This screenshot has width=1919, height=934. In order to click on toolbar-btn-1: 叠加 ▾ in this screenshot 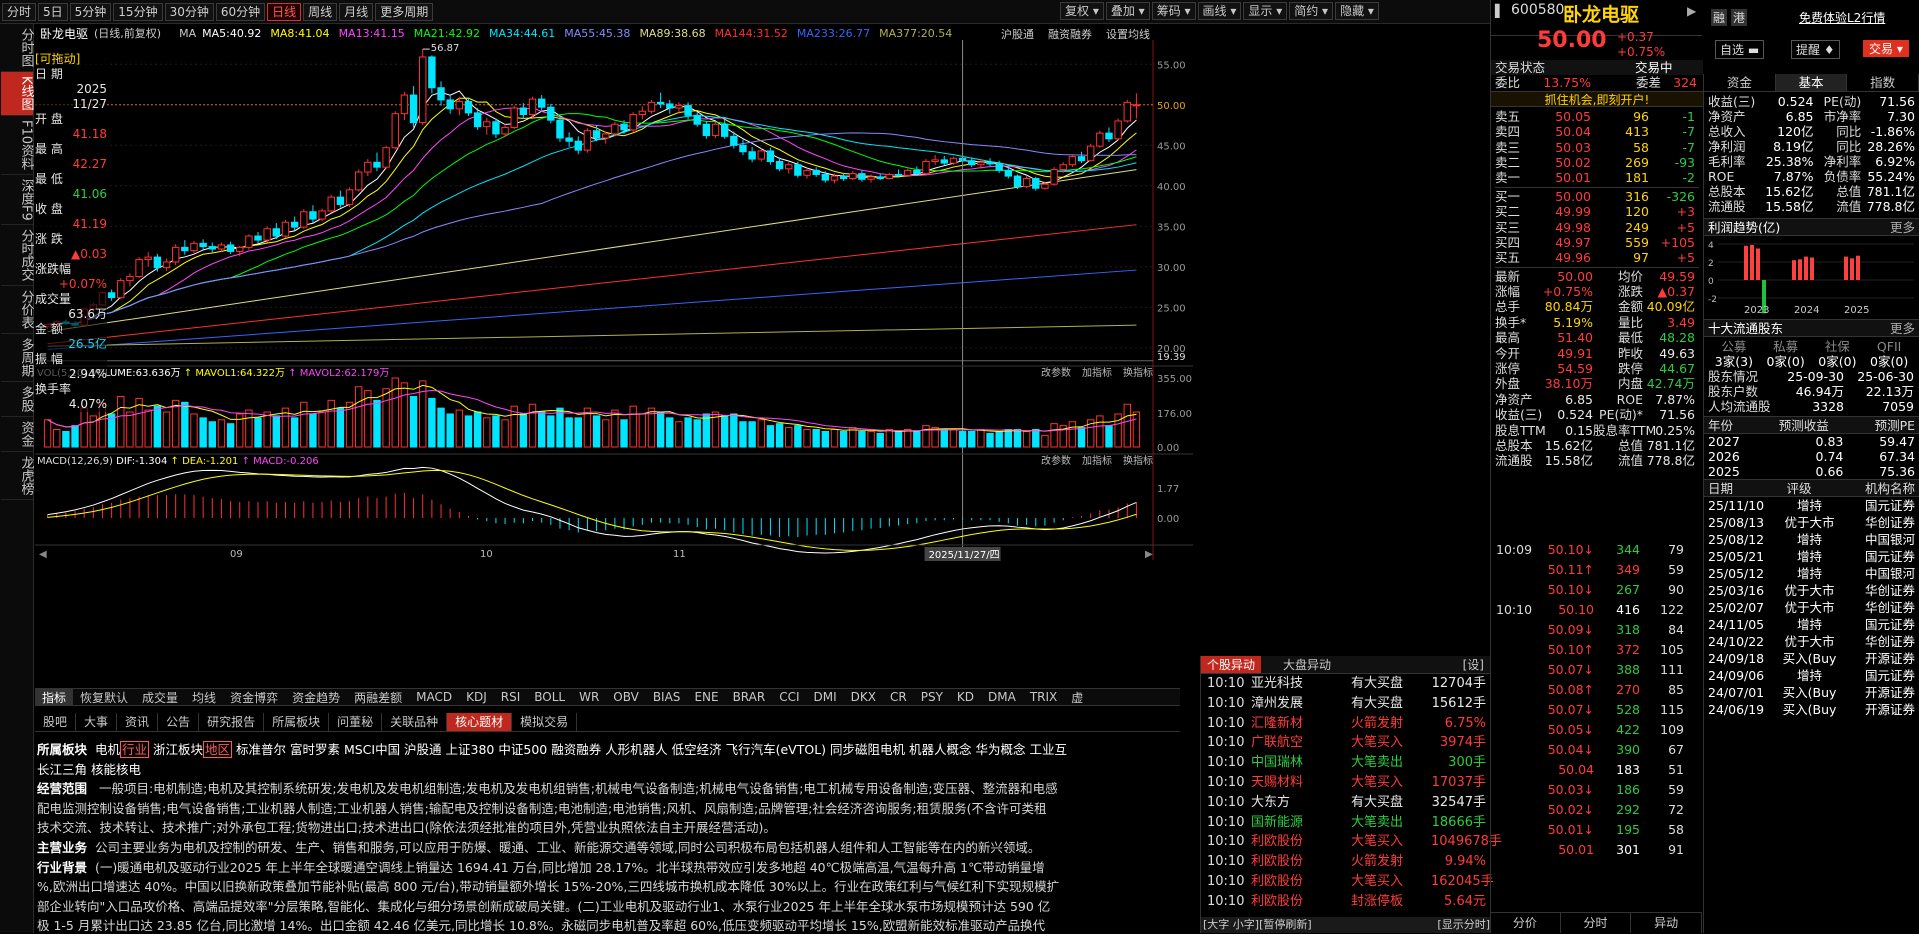, I will do `click(1127, 11)`.